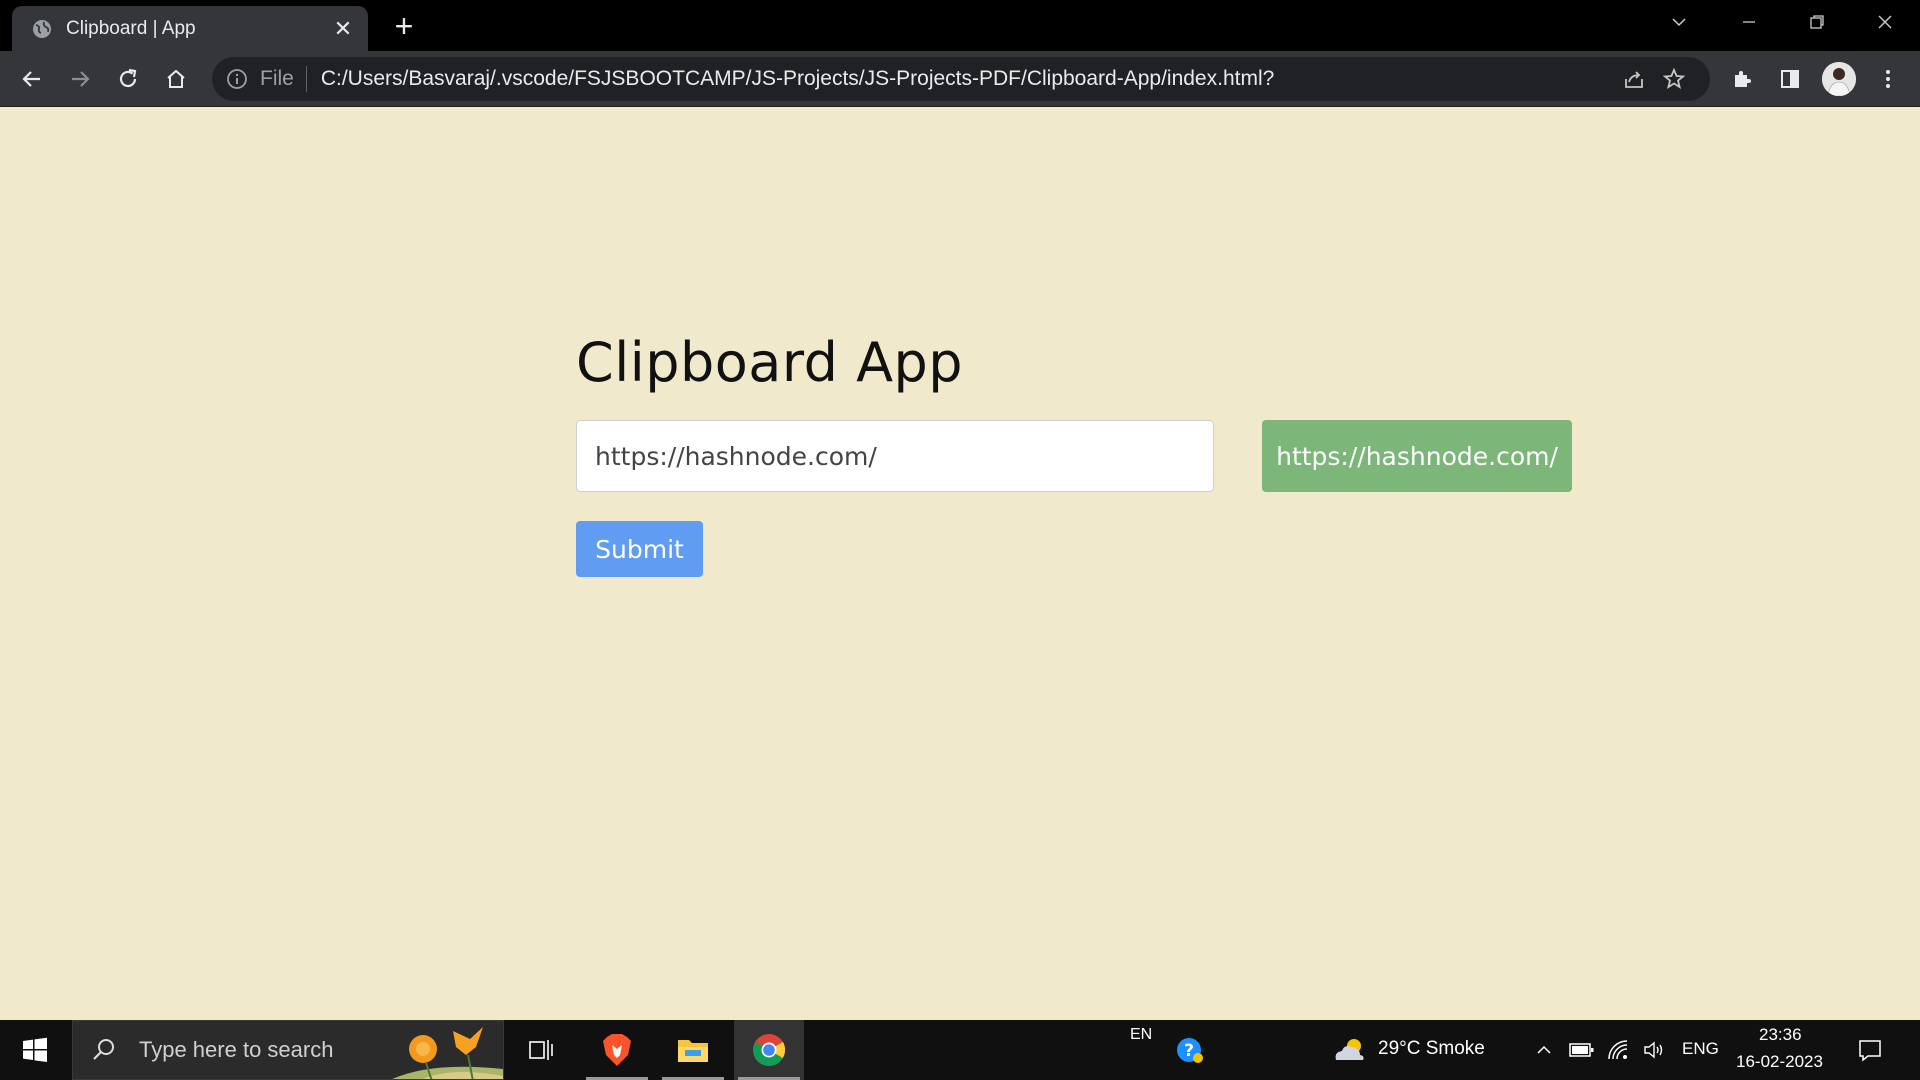 The image size is (1920, 1080). I want to click on url-input, so click(895, 456).